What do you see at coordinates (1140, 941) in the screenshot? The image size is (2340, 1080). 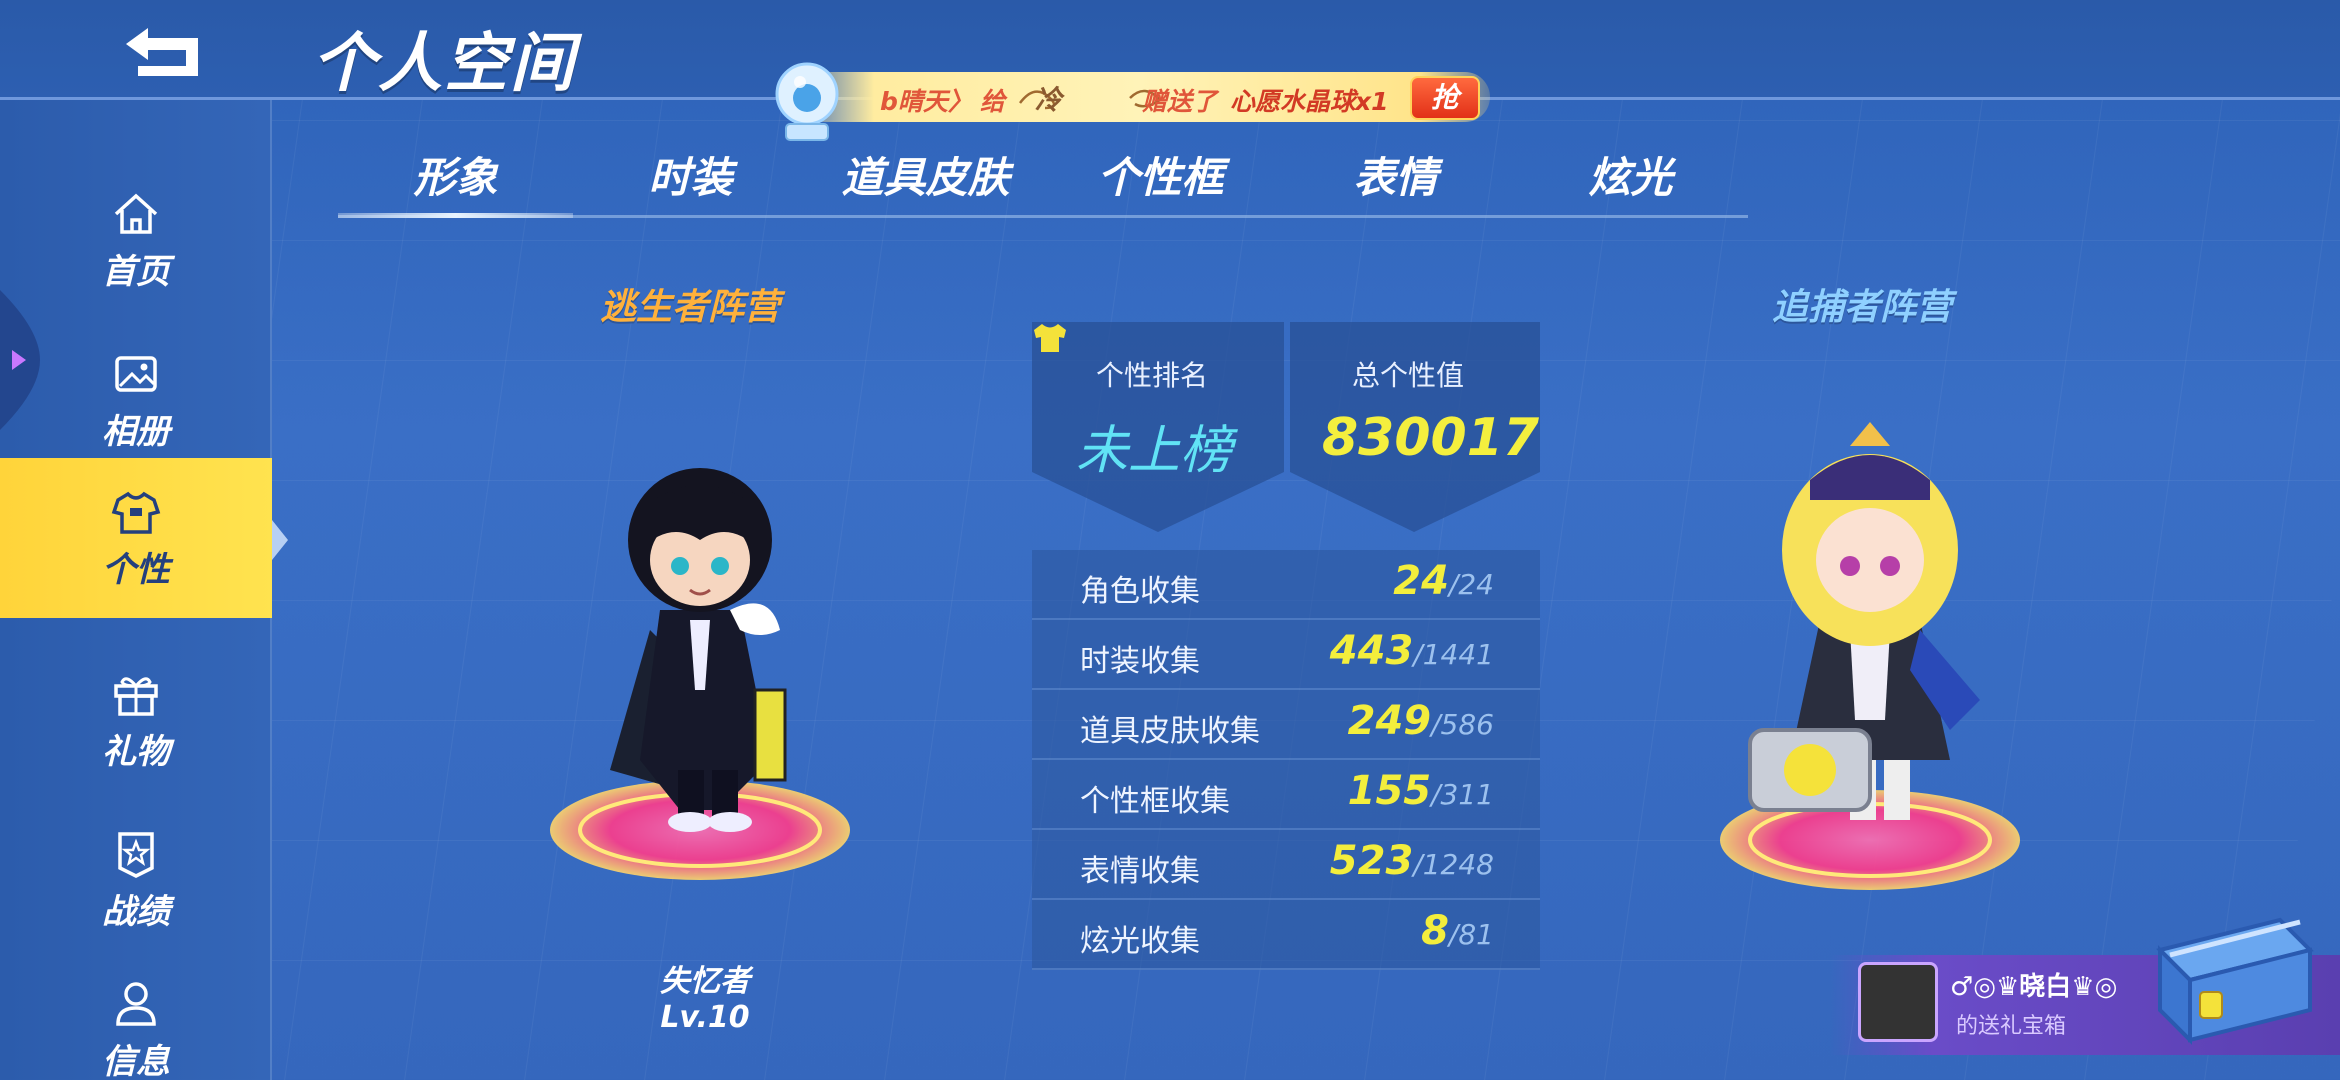 I see `stat-name: 炫光收集` at bounding box center [1140, 941].